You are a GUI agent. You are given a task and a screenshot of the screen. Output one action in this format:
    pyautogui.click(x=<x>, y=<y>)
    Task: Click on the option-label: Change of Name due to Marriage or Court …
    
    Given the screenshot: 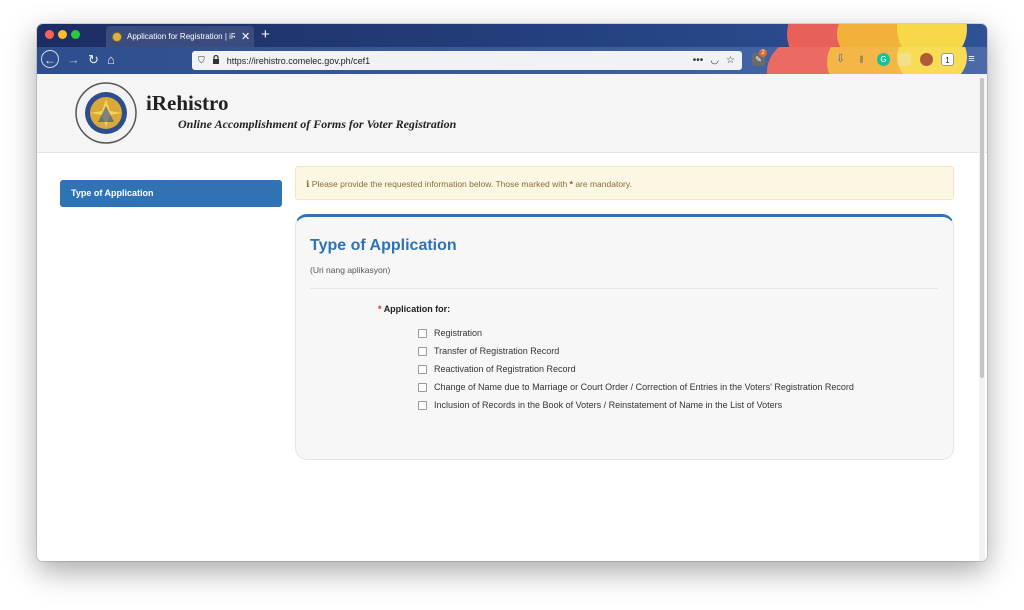 What is the action you would take?
    pyautogui.click(x=644, y=387)
    